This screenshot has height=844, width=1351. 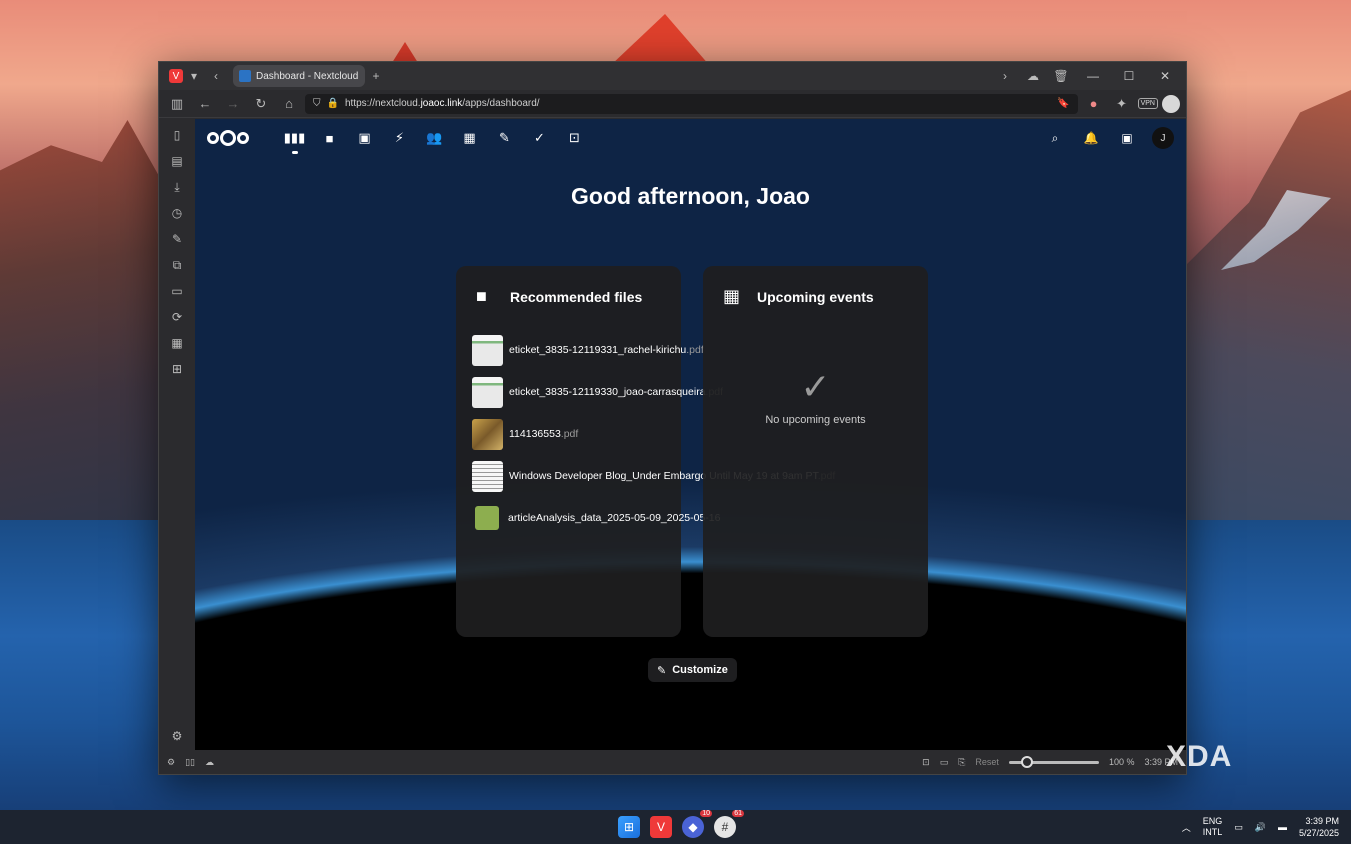 I want to click on tiling-icon: ▯▯, so click(x=190, y=762).